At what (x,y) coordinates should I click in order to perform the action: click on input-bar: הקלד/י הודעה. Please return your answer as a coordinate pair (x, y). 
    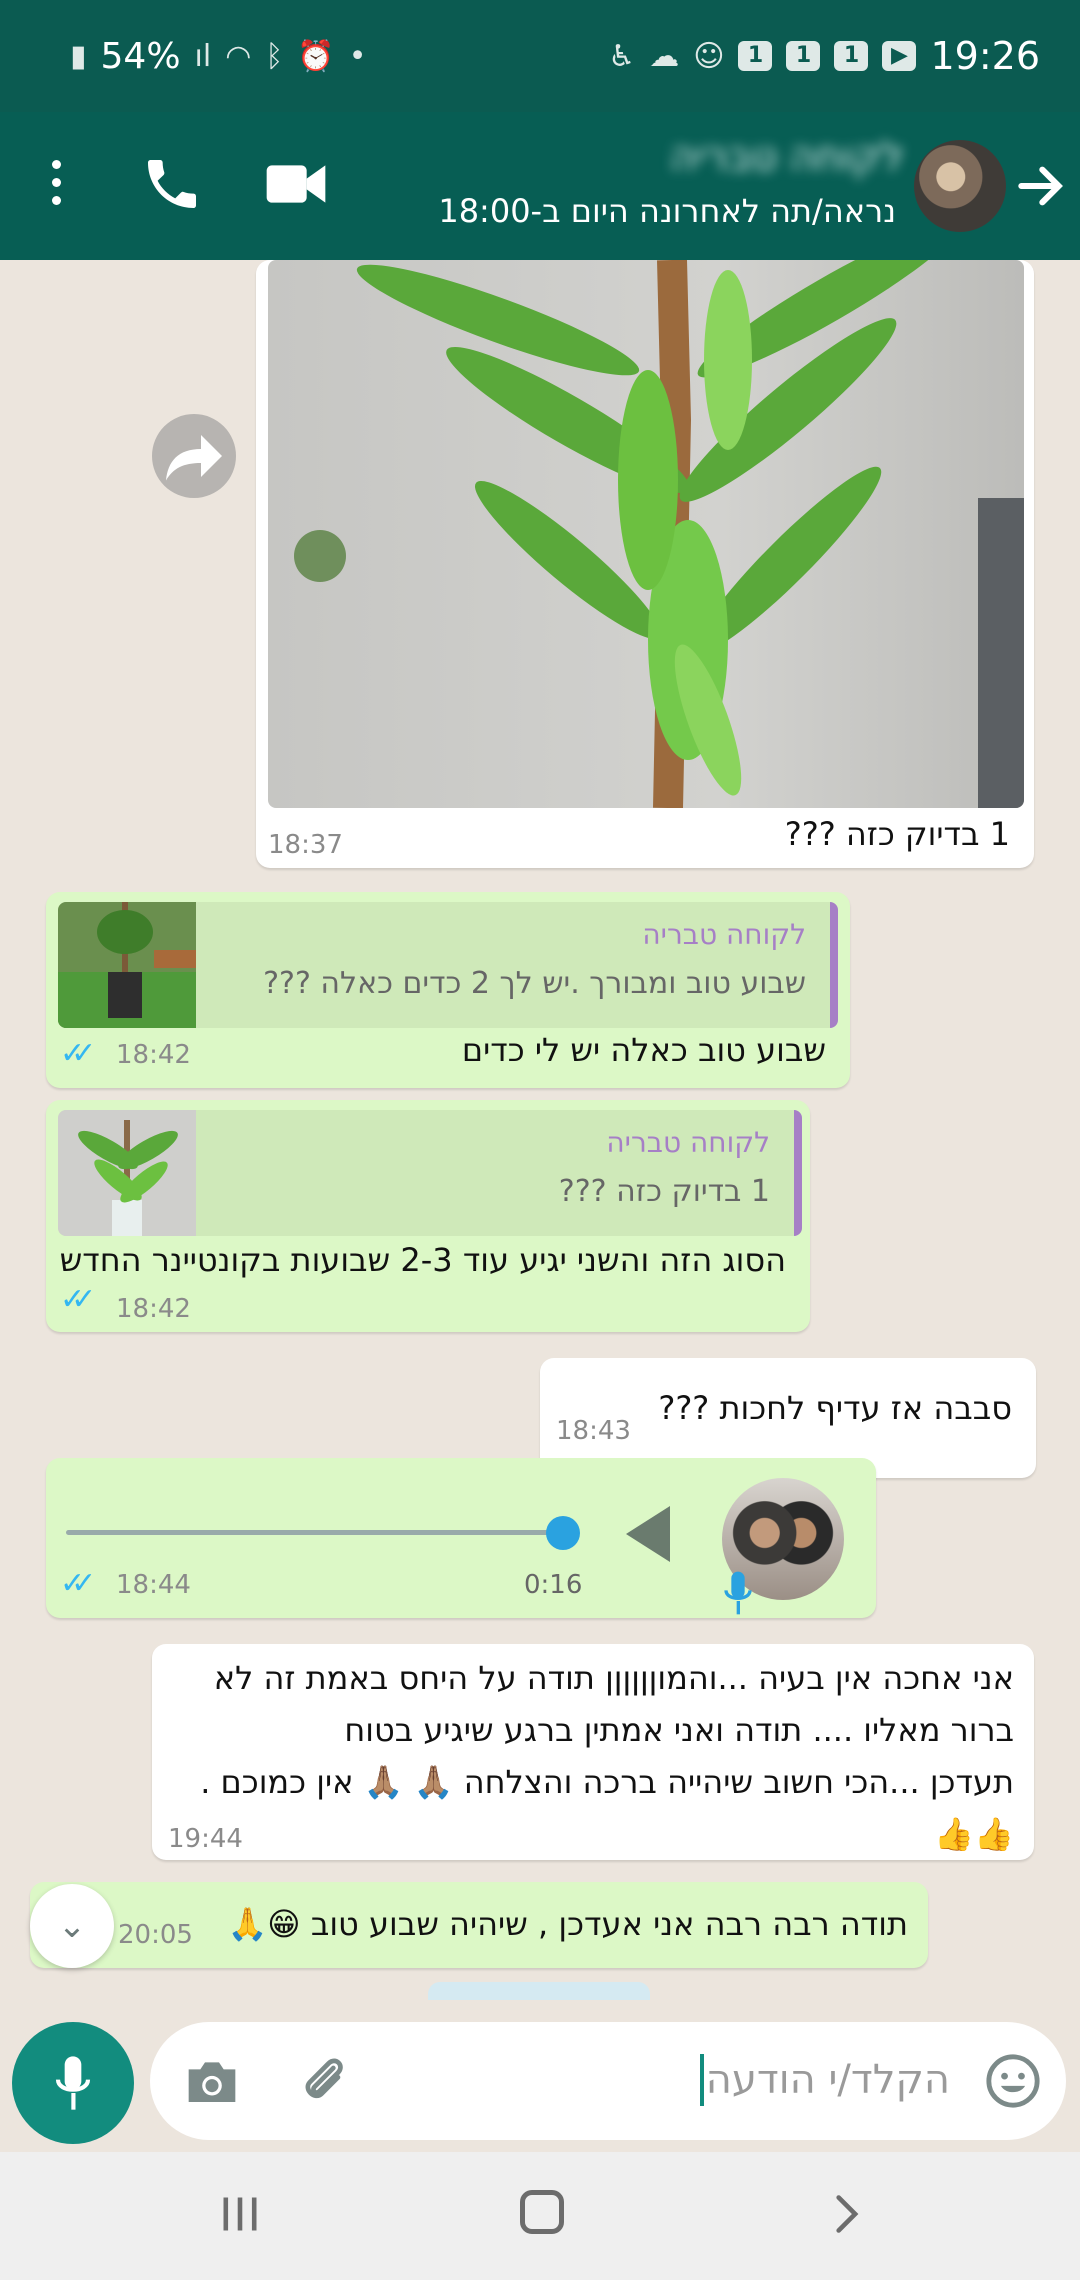
    Looking at the image, I should click on (540, 2075).